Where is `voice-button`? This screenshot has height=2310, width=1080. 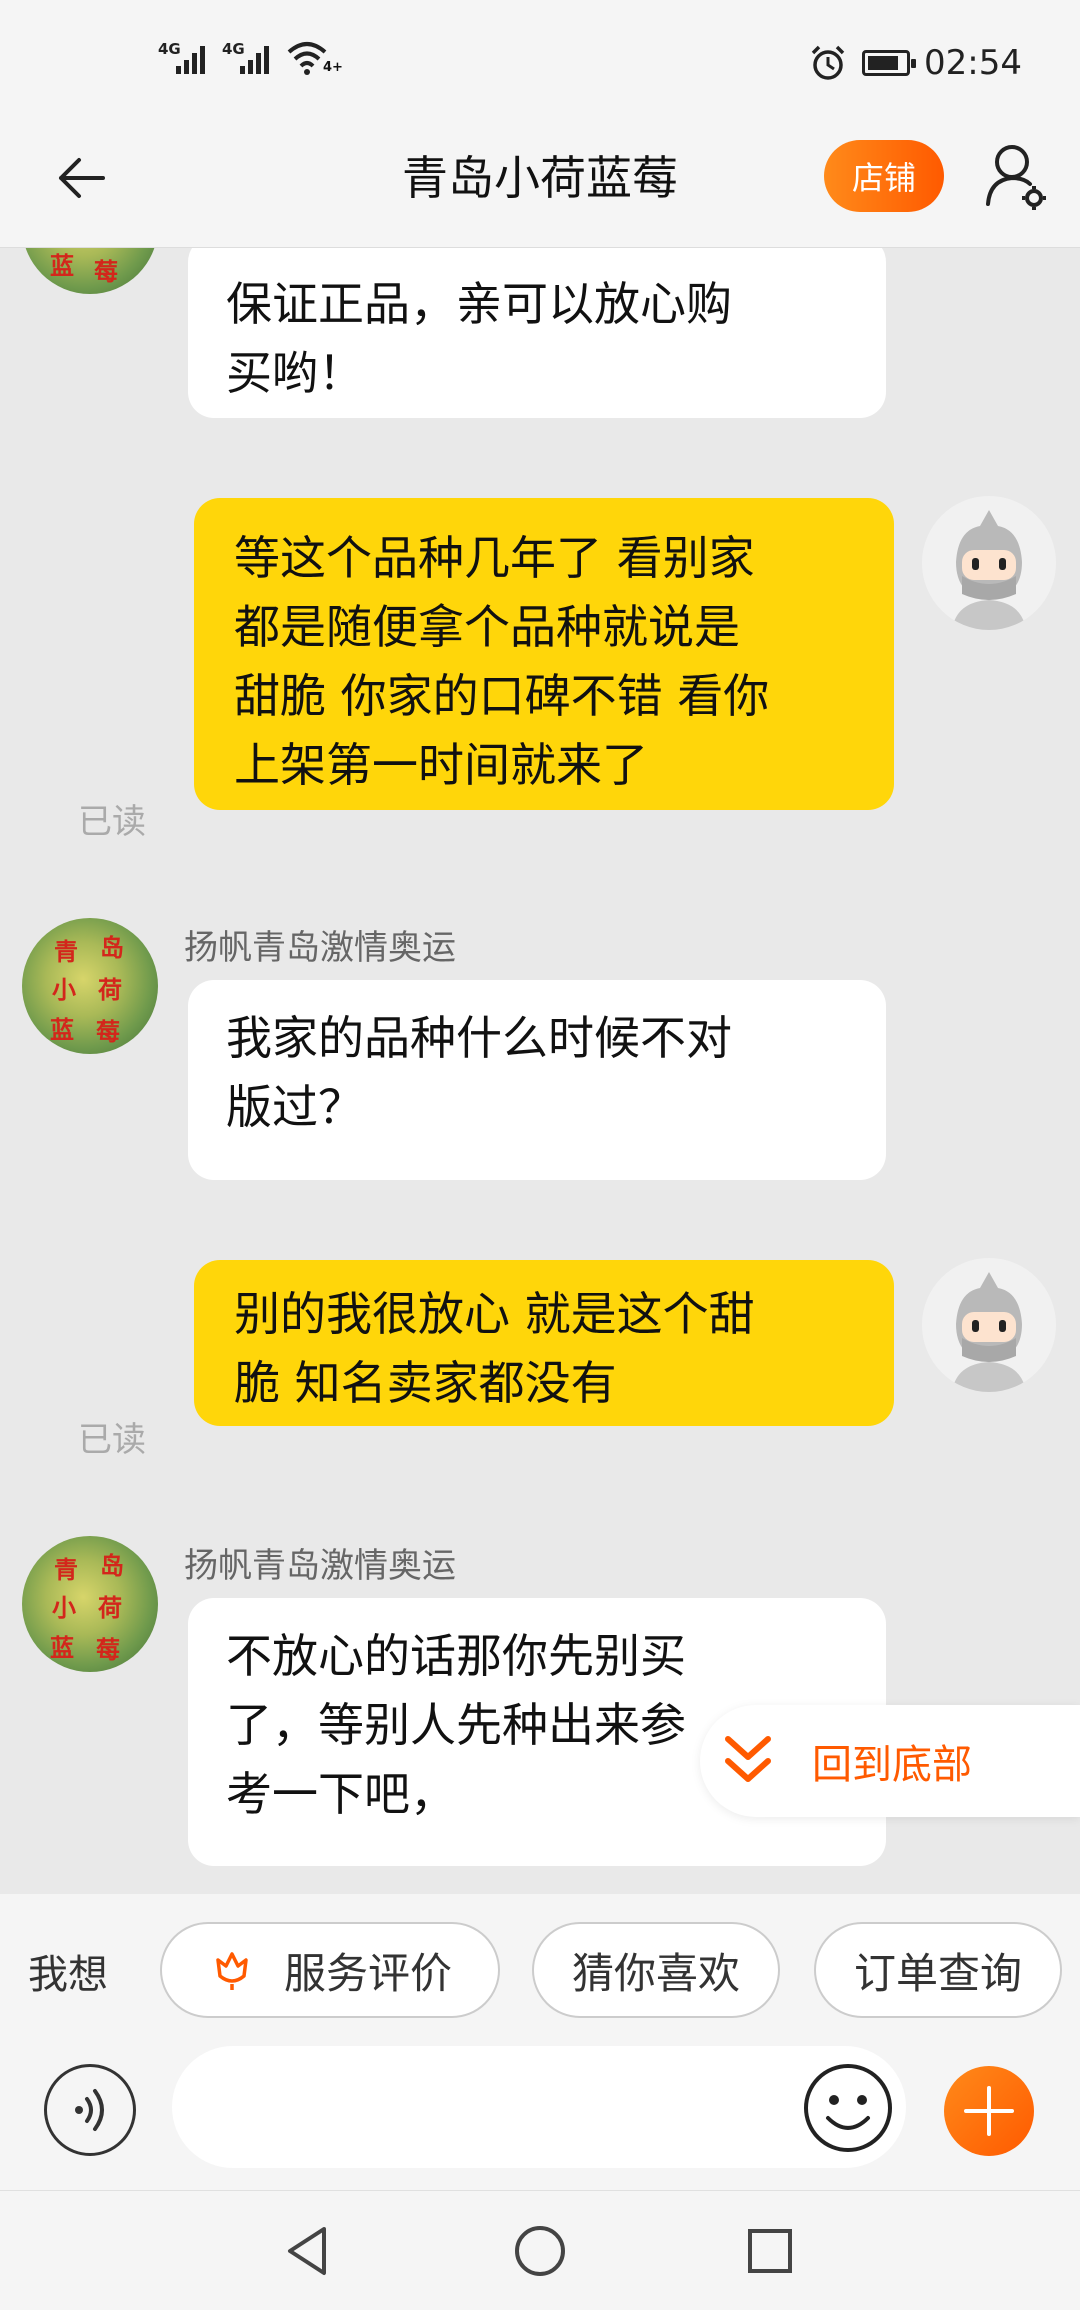
voice-button is located at coordinates (90, 2110).